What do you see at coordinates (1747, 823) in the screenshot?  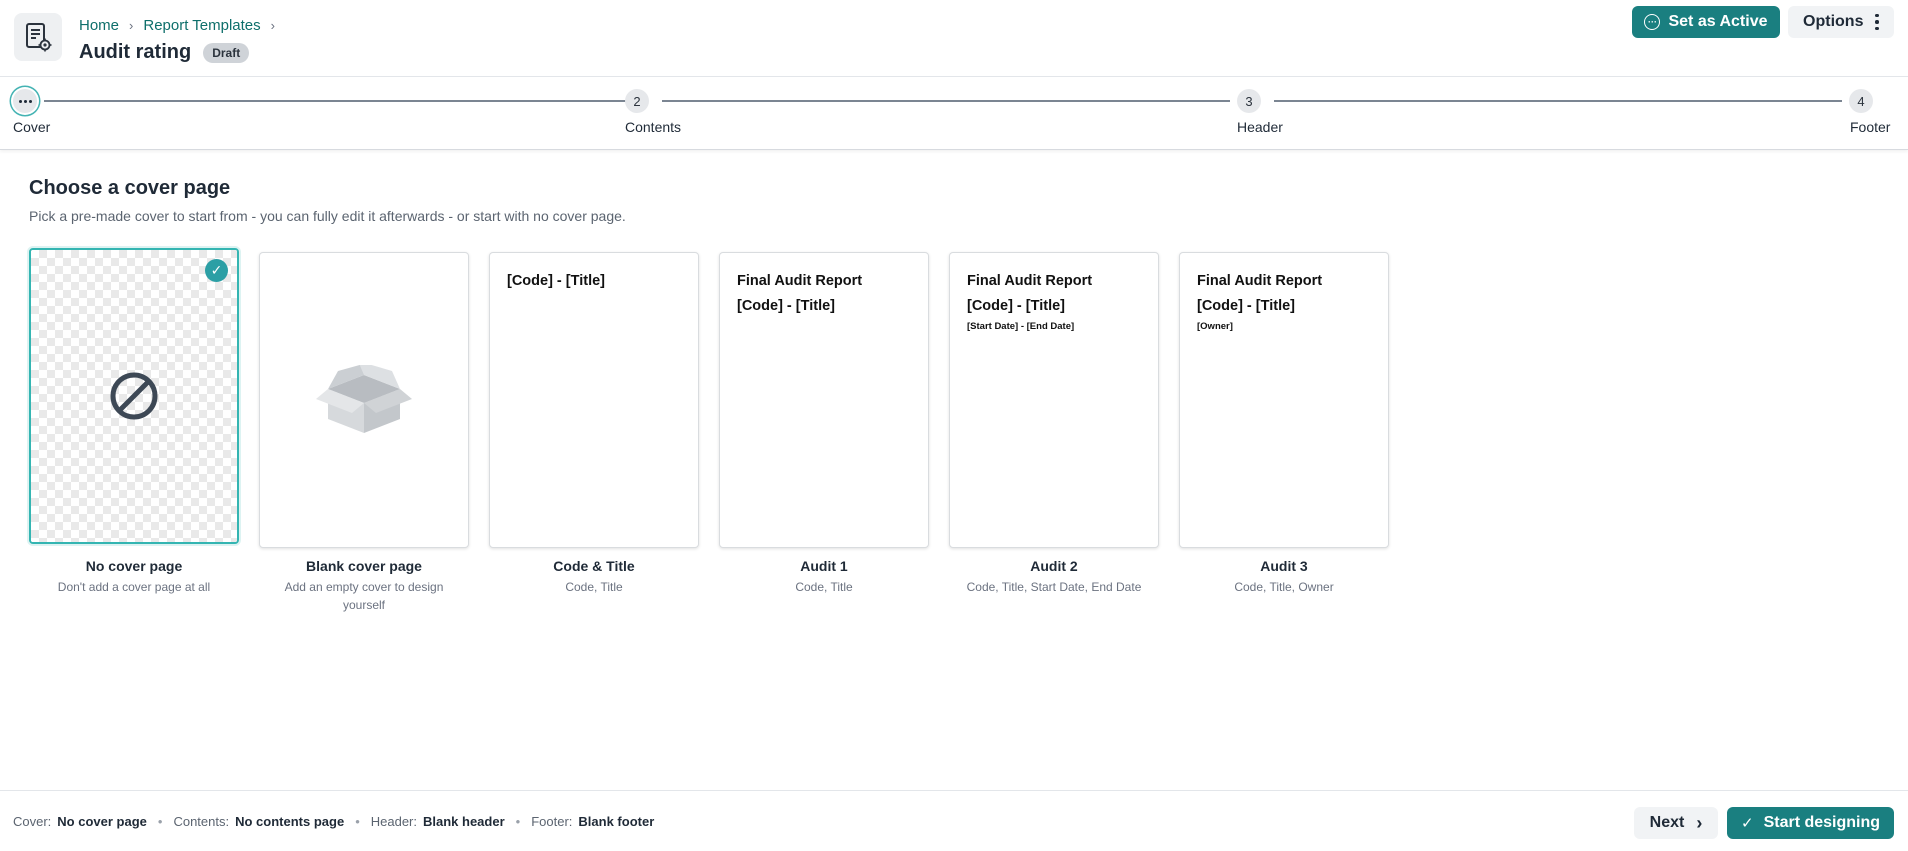 I see `checkmark-icon: ✓` at bounding box center [1747, 823].